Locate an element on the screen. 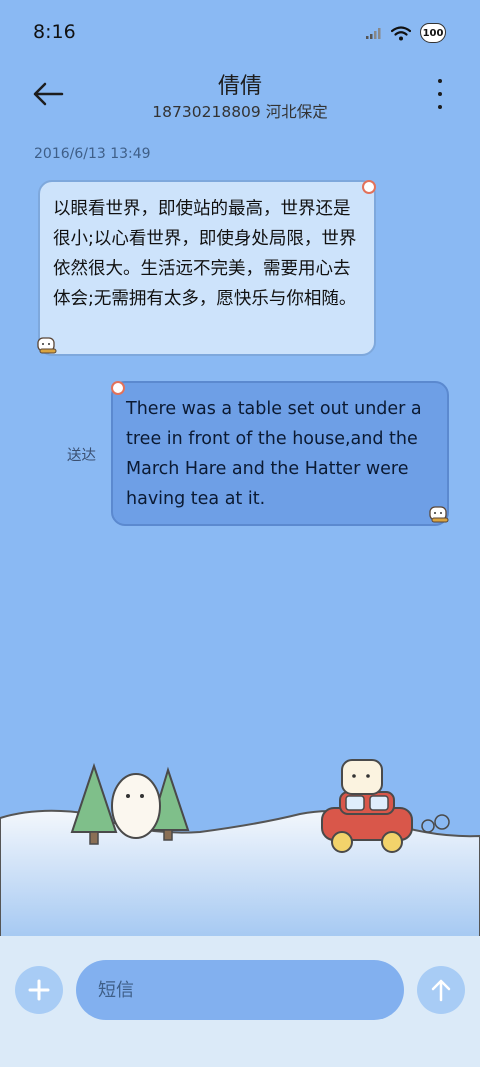 The width and height of the screenshot is (480, 1067). message-timestamp: 2016/6/13 13:49 is located at coordinates (92, 154).